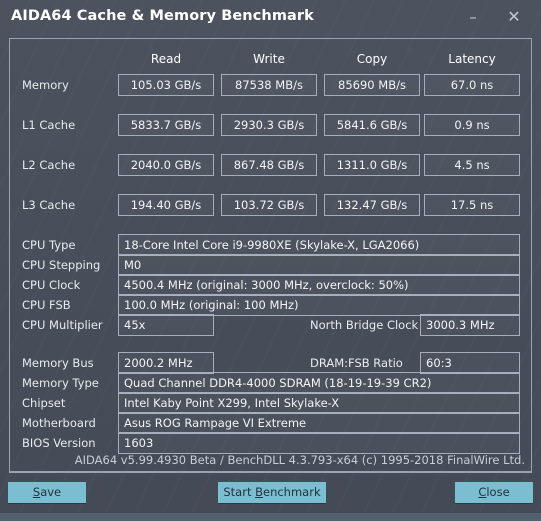  What do you see at coordinates (473, 17) in the screenshot?
I see `minimize-icon: –` at bounding box center [473, 17].